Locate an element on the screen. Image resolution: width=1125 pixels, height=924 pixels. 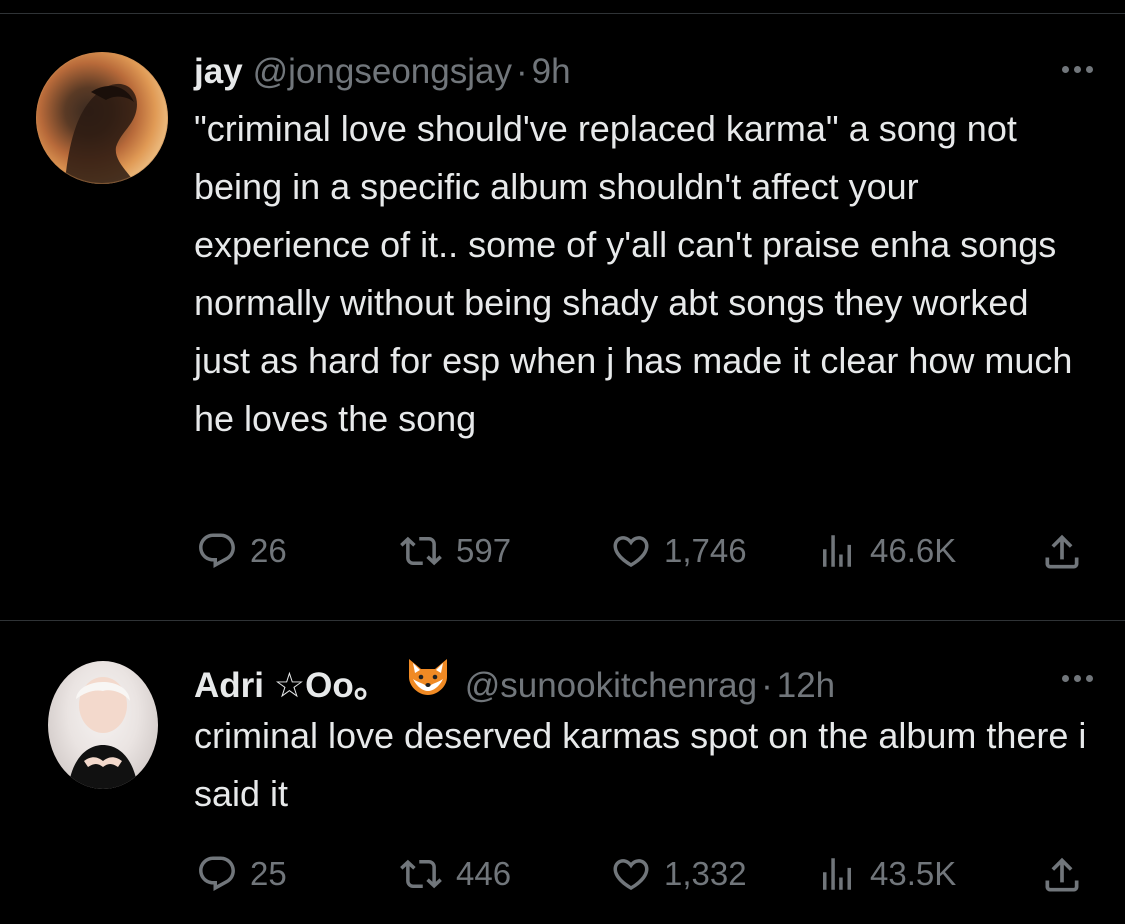
reply-button: 26 is located at coordinates (241, 551).